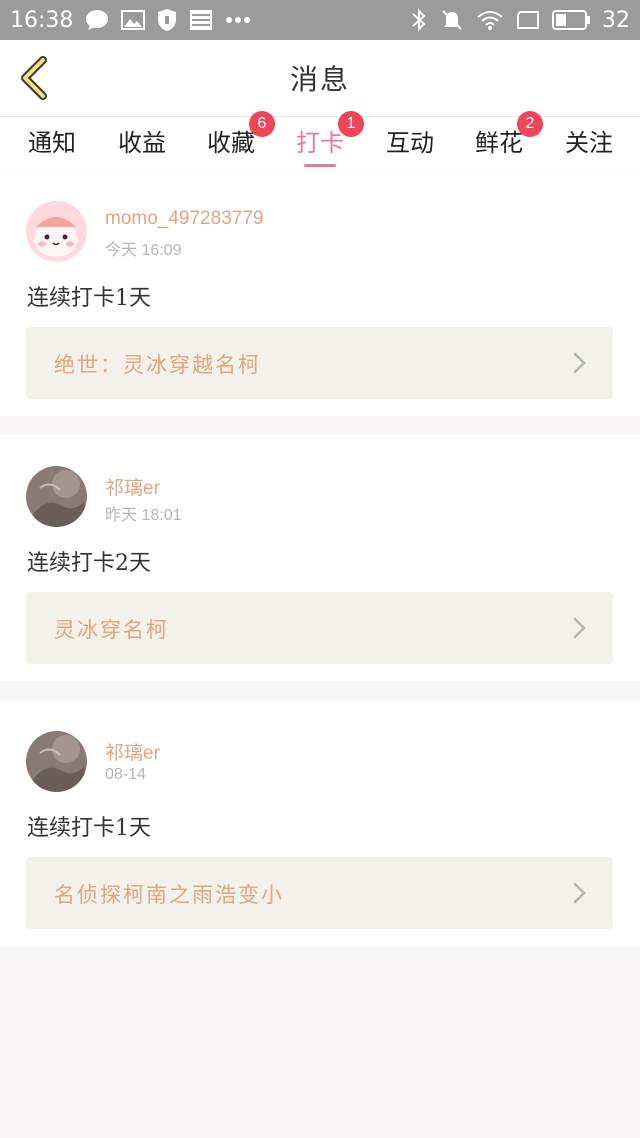 This screenshot has height=1138, width=640. What do you see at coordinates (111, 630) in the screenshot?
I see `book-title: 灵冰穿名柯` at bounding box center [111, 630].